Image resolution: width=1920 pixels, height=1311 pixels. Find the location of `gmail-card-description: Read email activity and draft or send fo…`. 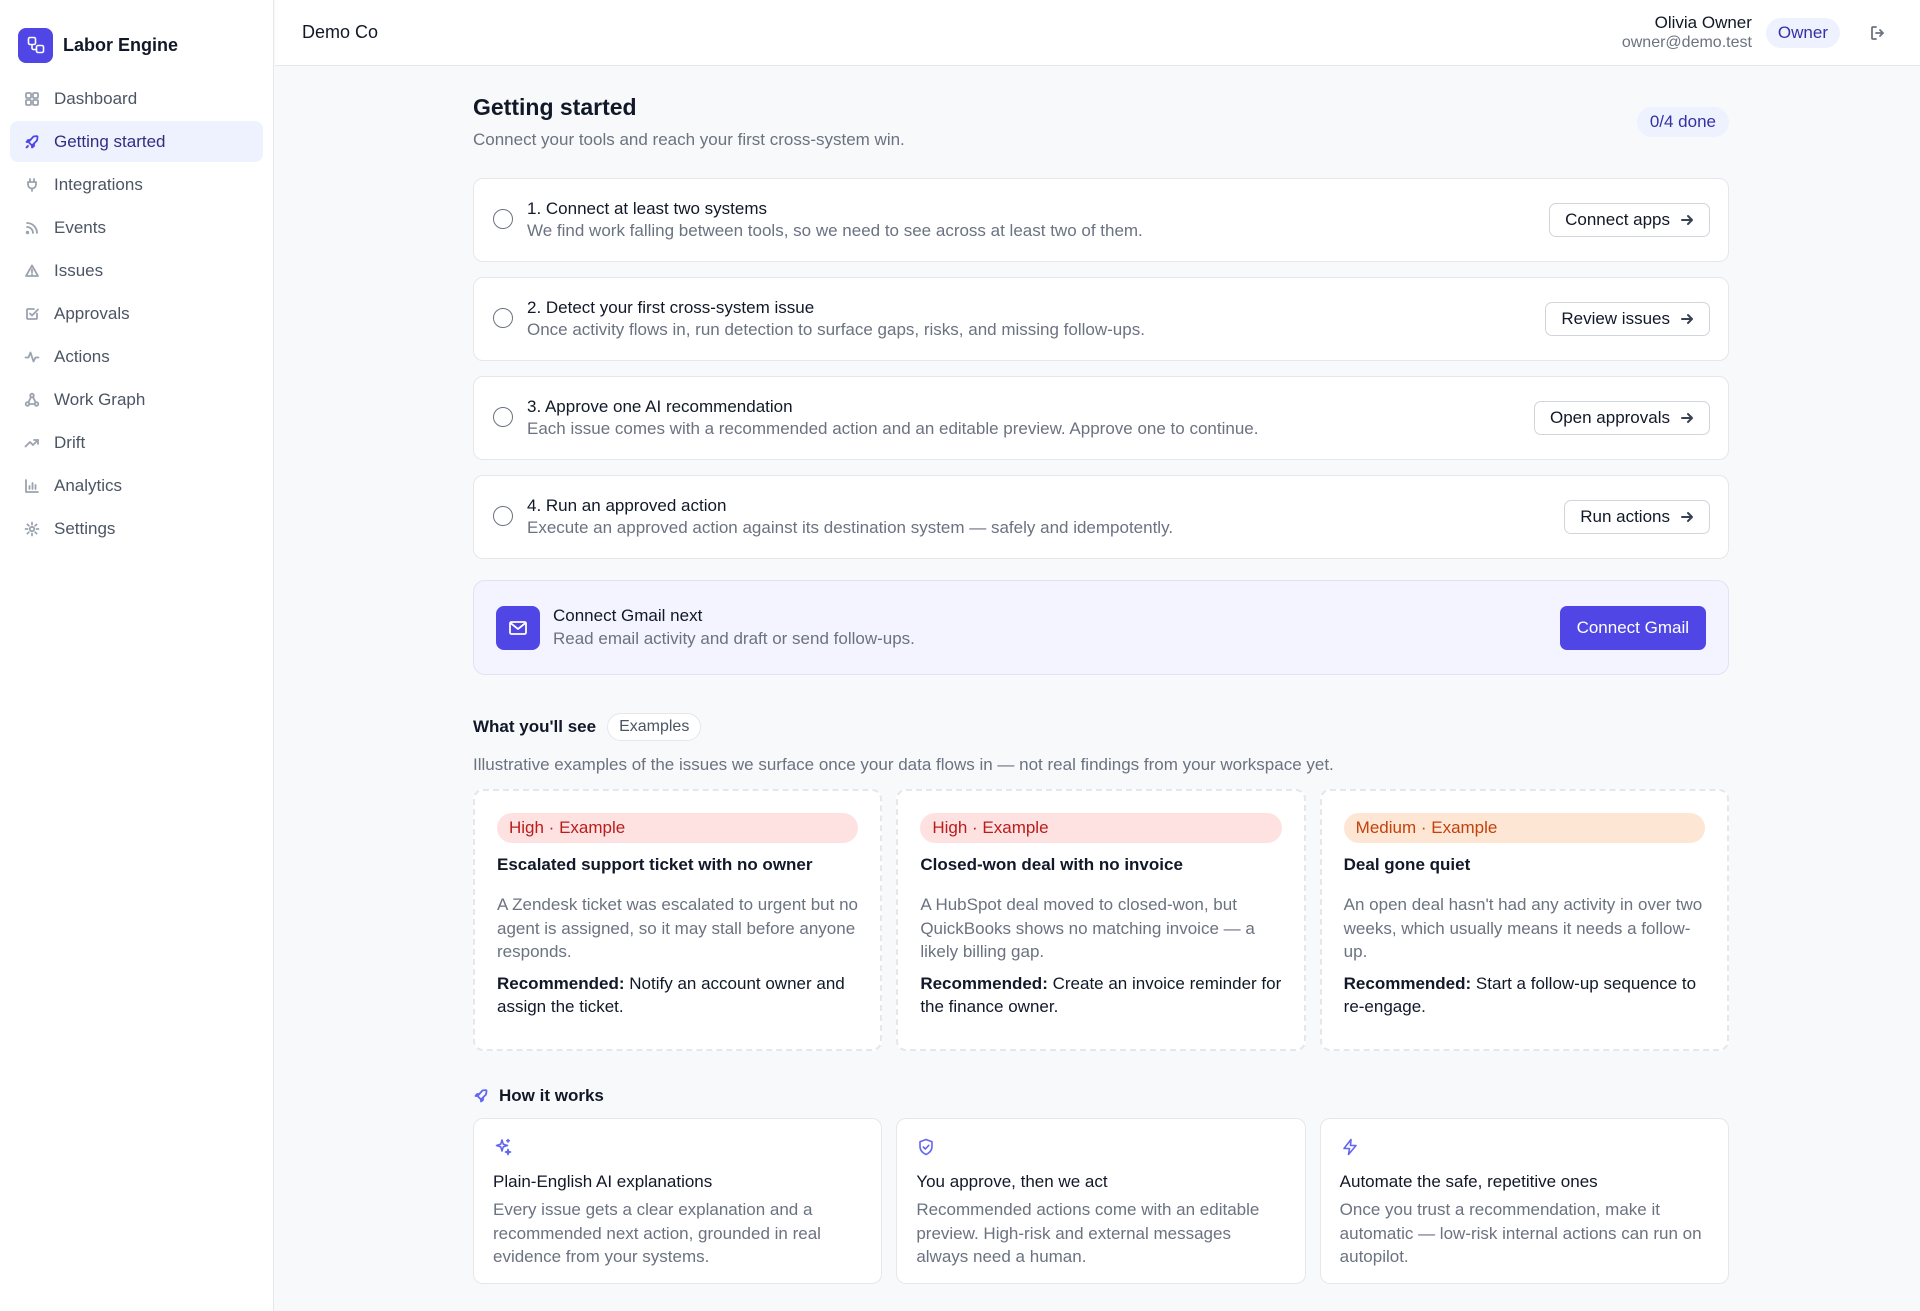

gmail-card-description: Read email activity and draft or send fo… is located at coordinates (734, 638).